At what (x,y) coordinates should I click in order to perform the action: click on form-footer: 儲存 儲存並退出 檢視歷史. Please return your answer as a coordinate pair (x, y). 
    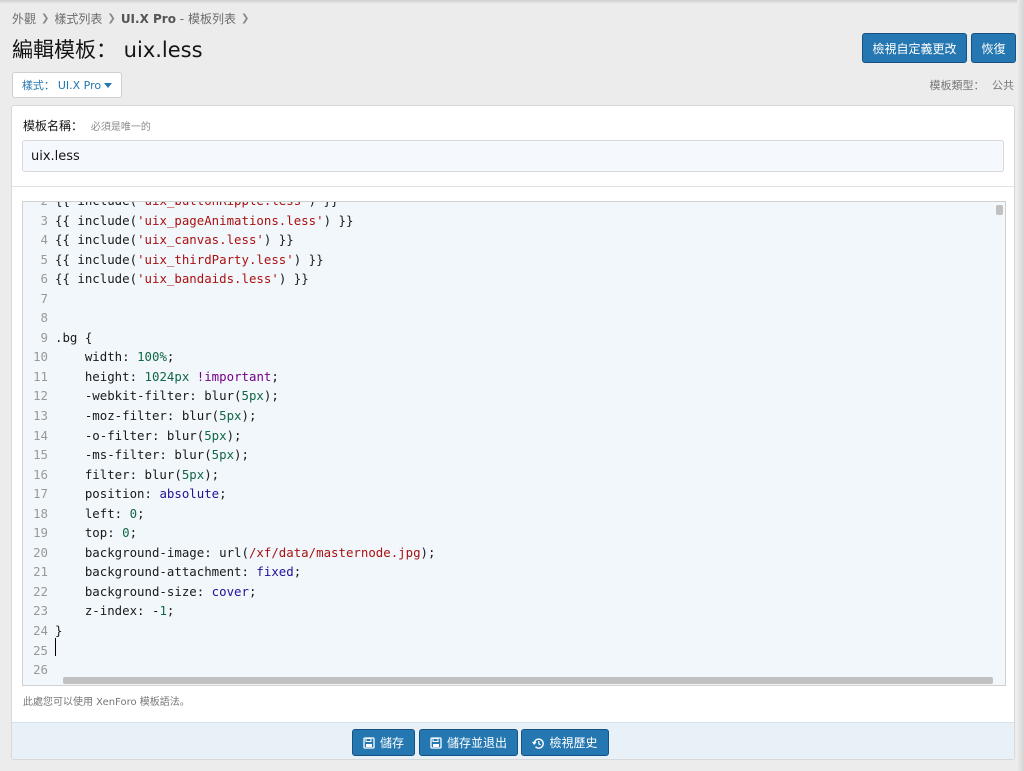
    Looking at the image, I should click on (513, 740).